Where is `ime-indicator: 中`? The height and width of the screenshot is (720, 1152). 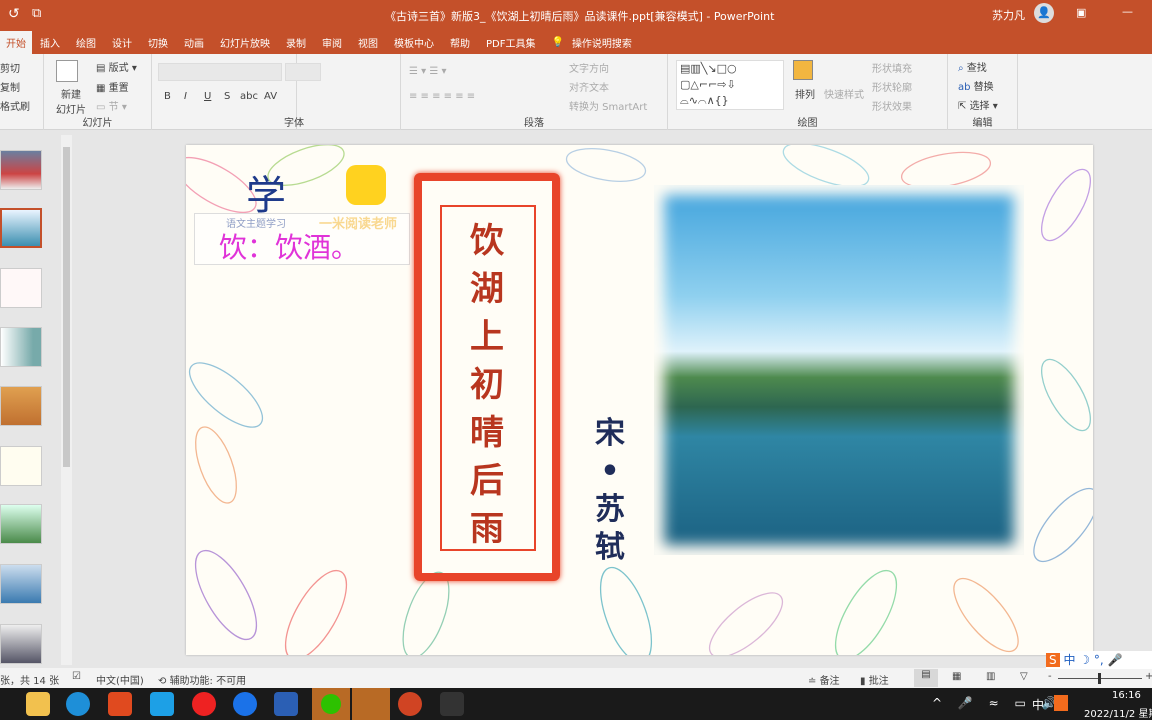
ime-indicator: 中 is located at coordinates (1038, 704).